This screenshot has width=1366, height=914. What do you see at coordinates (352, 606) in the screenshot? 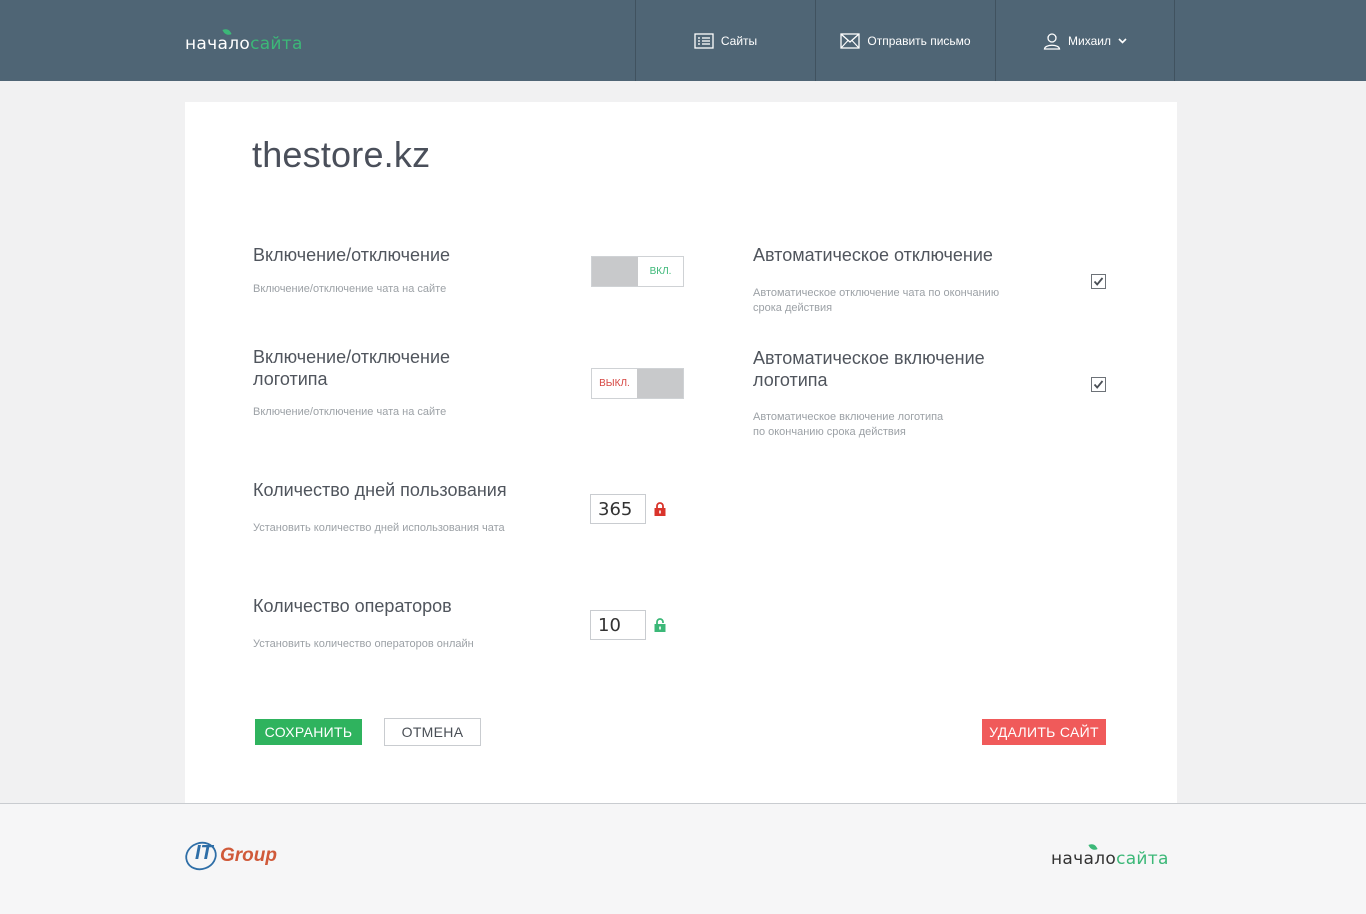
I see `operators-title: Количество операторов` at bounding box center [352, 606].